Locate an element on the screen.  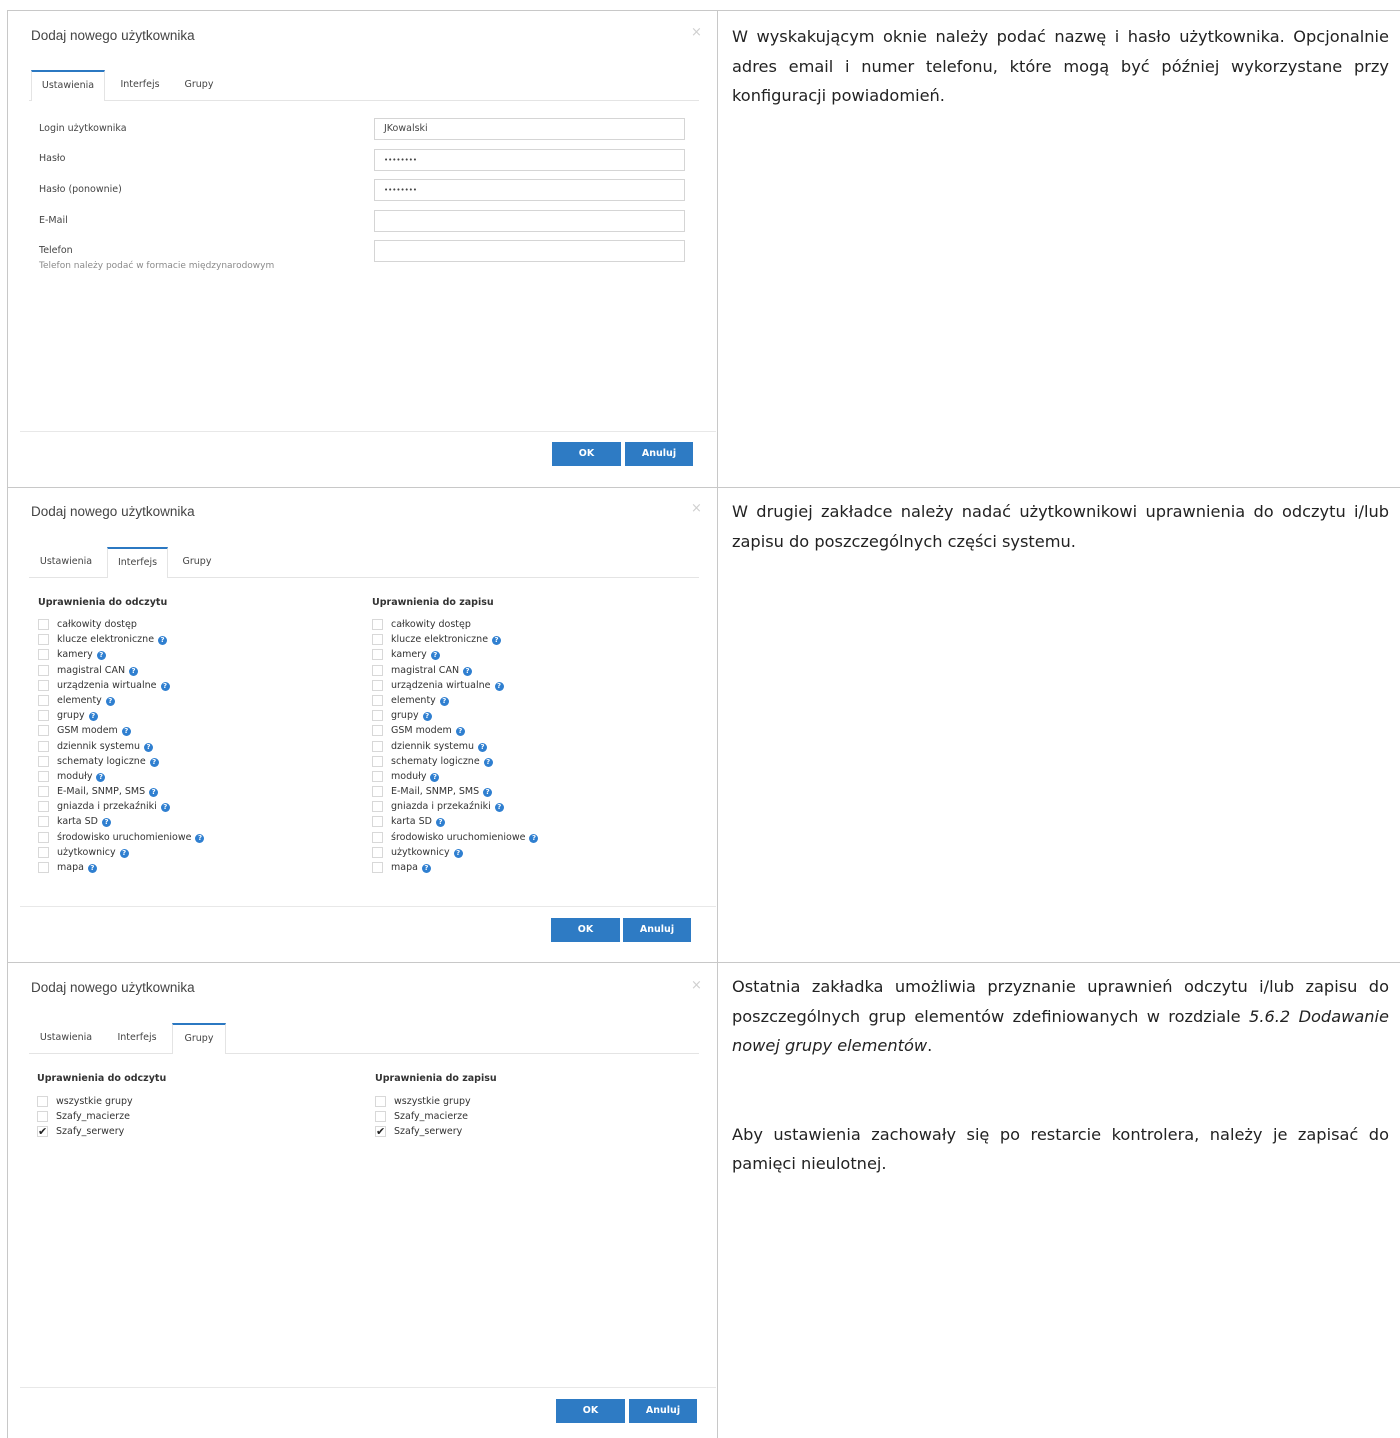
password-repeat-input: •••••••• is located at coordinates (529, 190).